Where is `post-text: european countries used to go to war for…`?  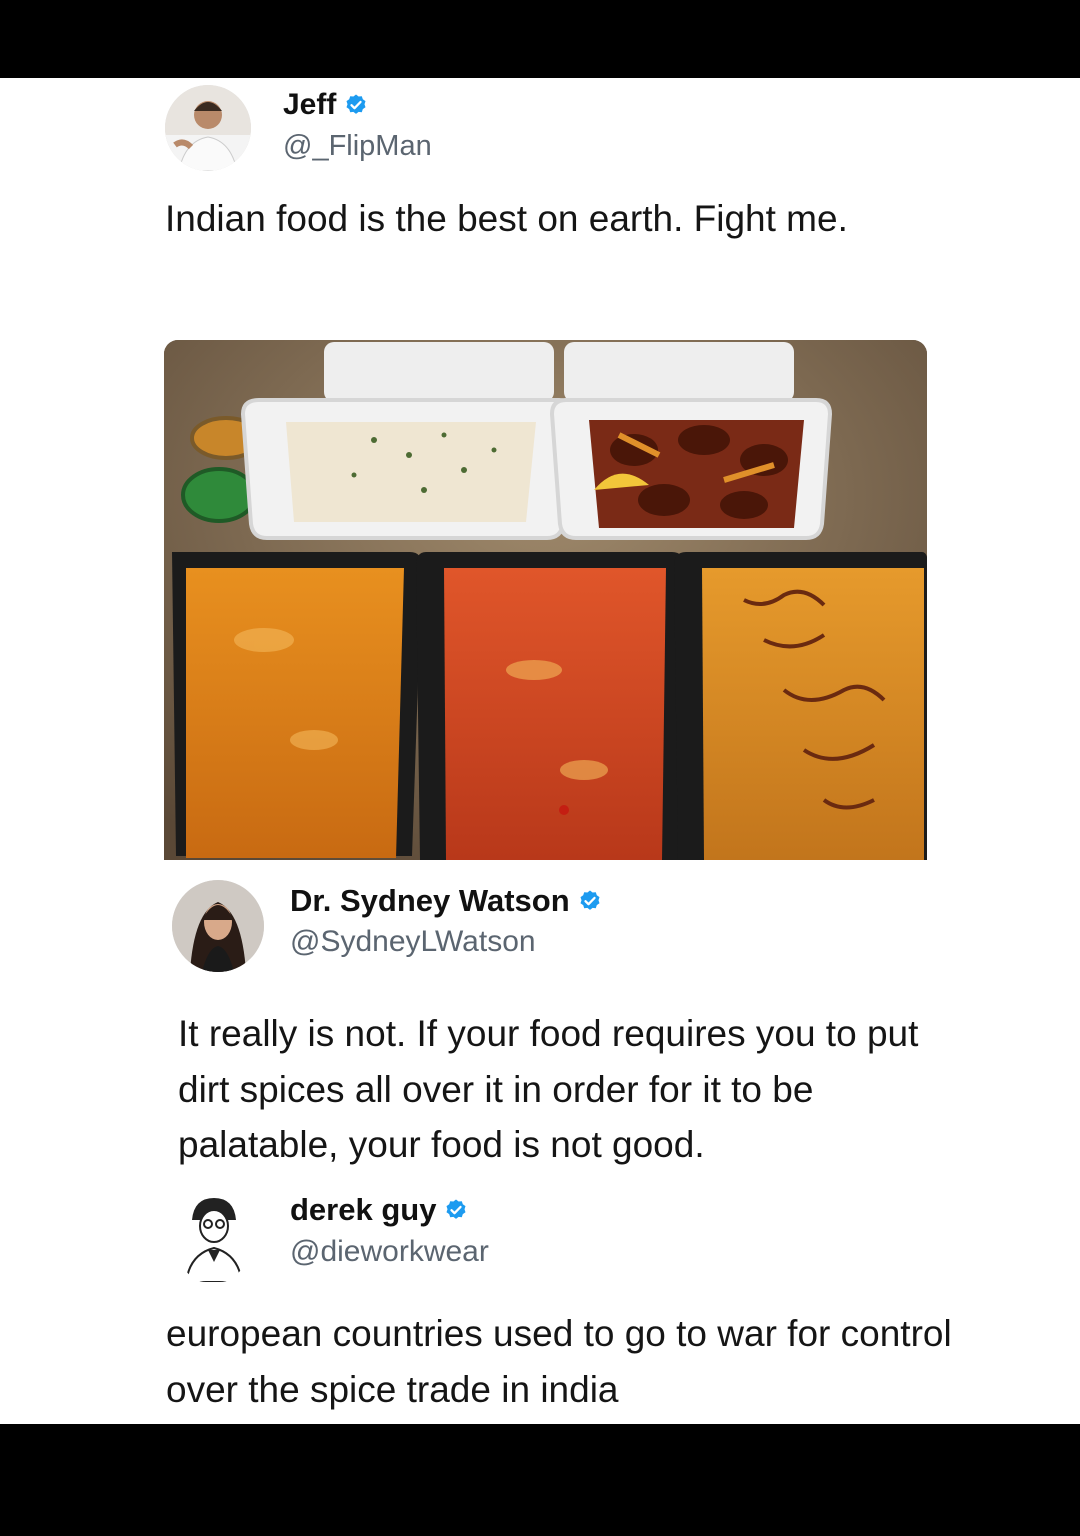 post-text: european countries used to go to war for… is located at coordinates (559, 1361).